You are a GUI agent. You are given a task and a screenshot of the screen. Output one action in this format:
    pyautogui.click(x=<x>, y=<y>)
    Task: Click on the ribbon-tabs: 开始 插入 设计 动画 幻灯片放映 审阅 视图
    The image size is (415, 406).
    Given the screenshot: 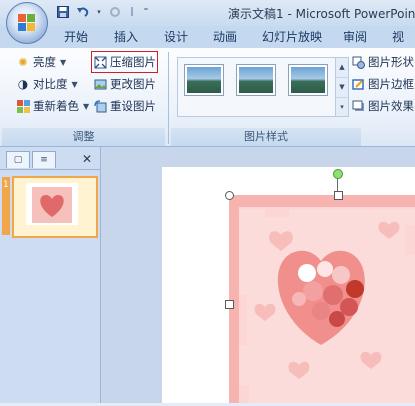 What is the action you would take?
    pyautogui.click(x=207, y=43)
    